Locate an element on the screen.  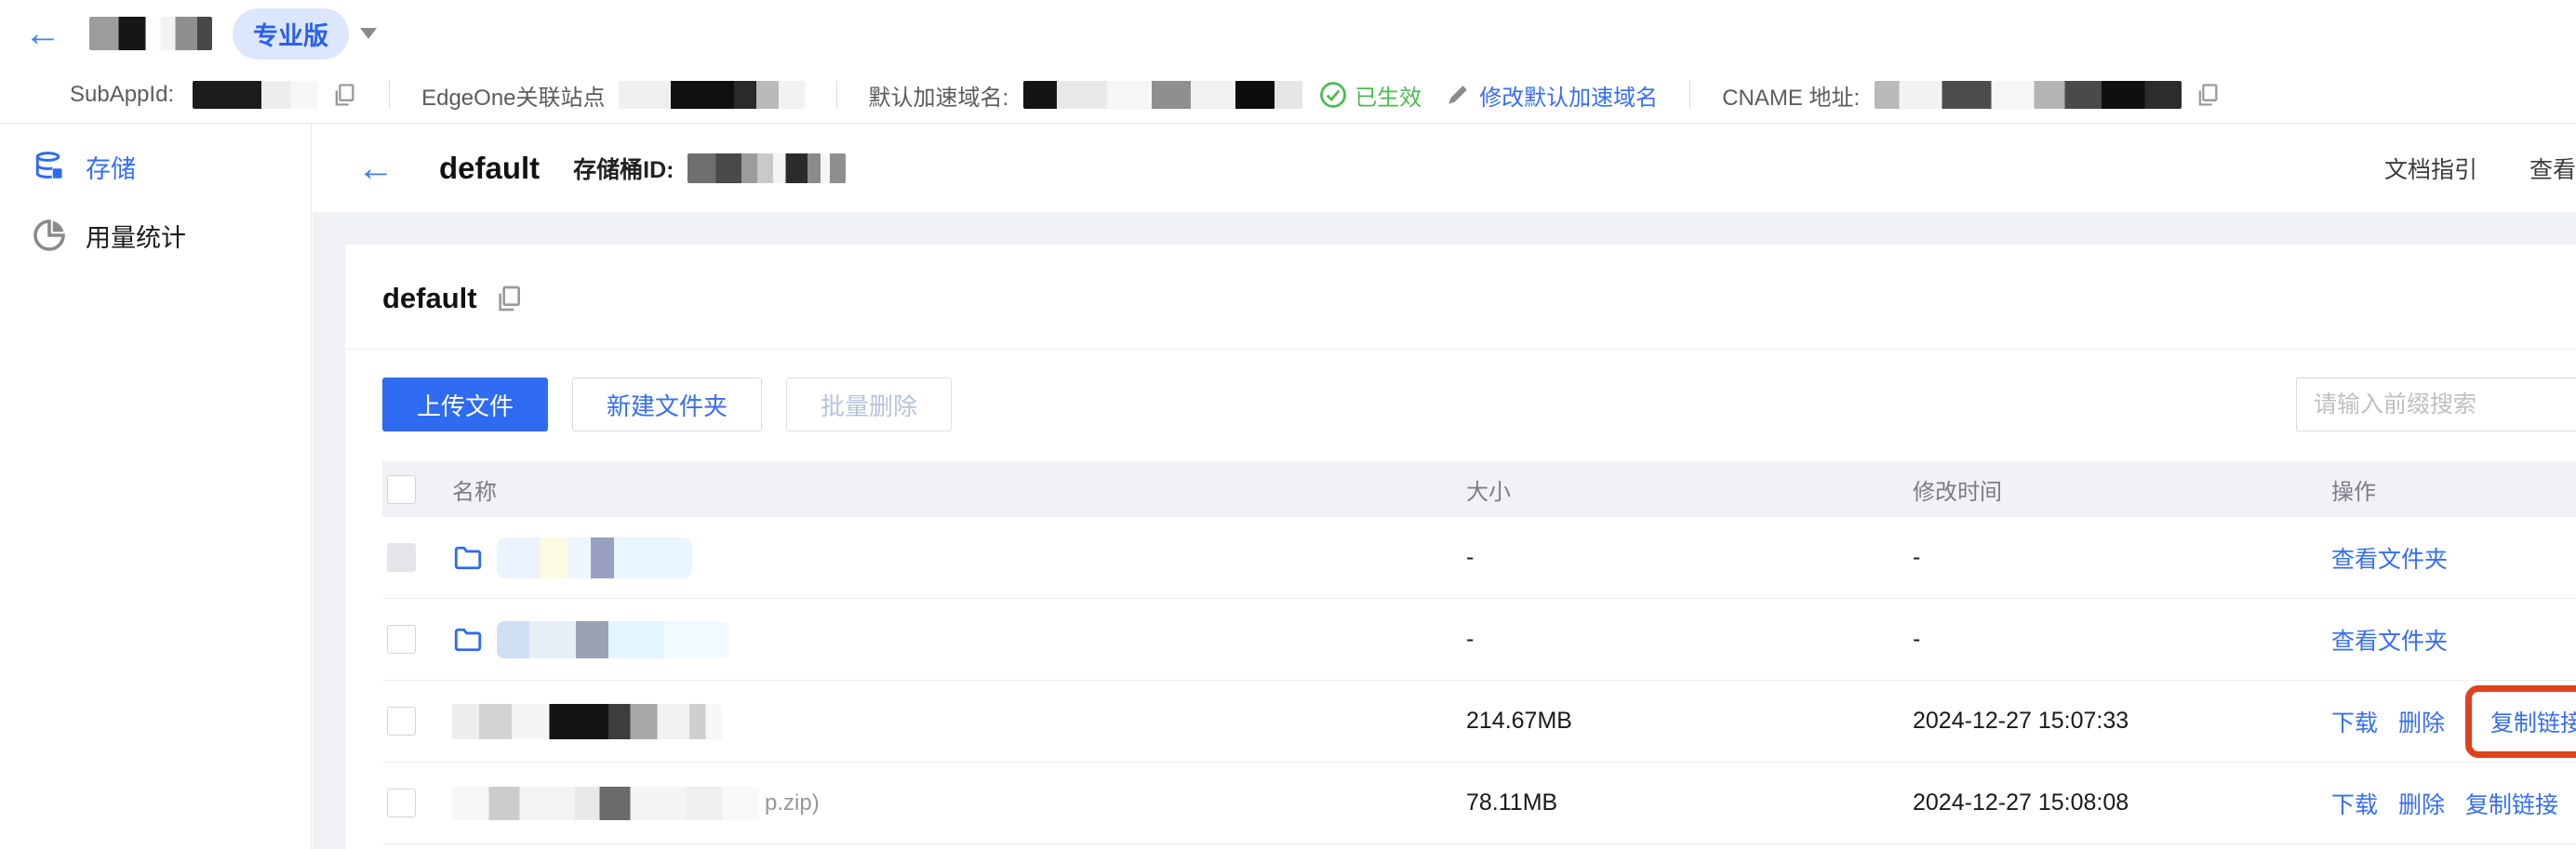
edgeone-group: EdgeOne关联站点 is located at coordinates (613, 95).